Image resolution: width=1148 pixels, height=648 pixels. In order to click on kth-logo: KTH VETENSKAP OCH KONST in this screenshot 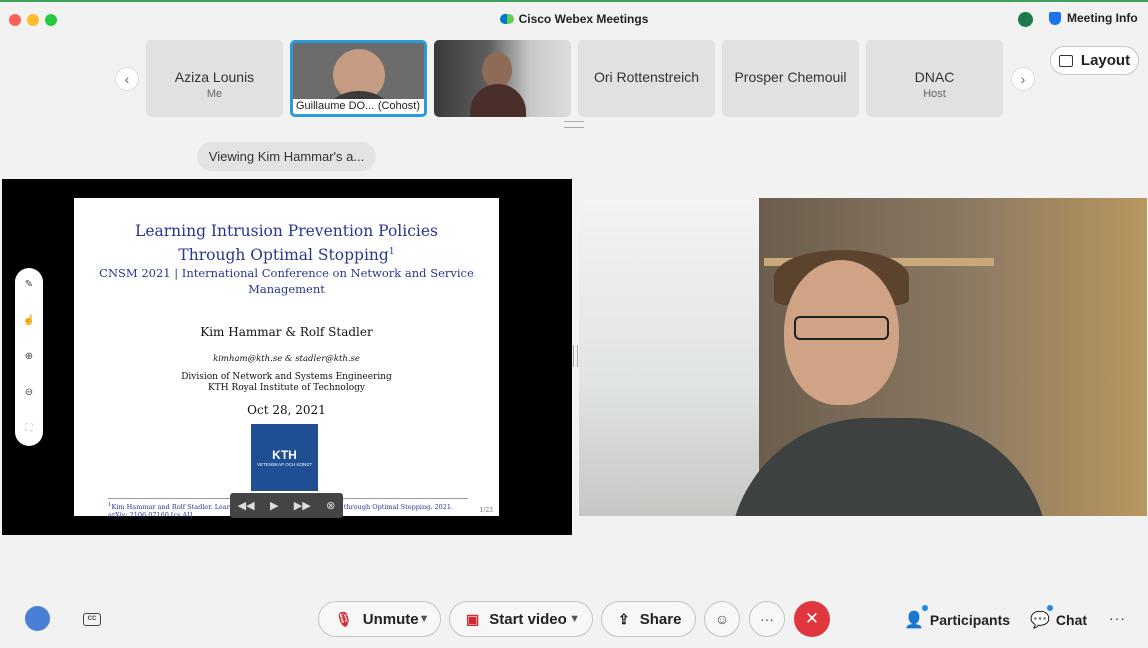, I will do `click(284, 457)`.